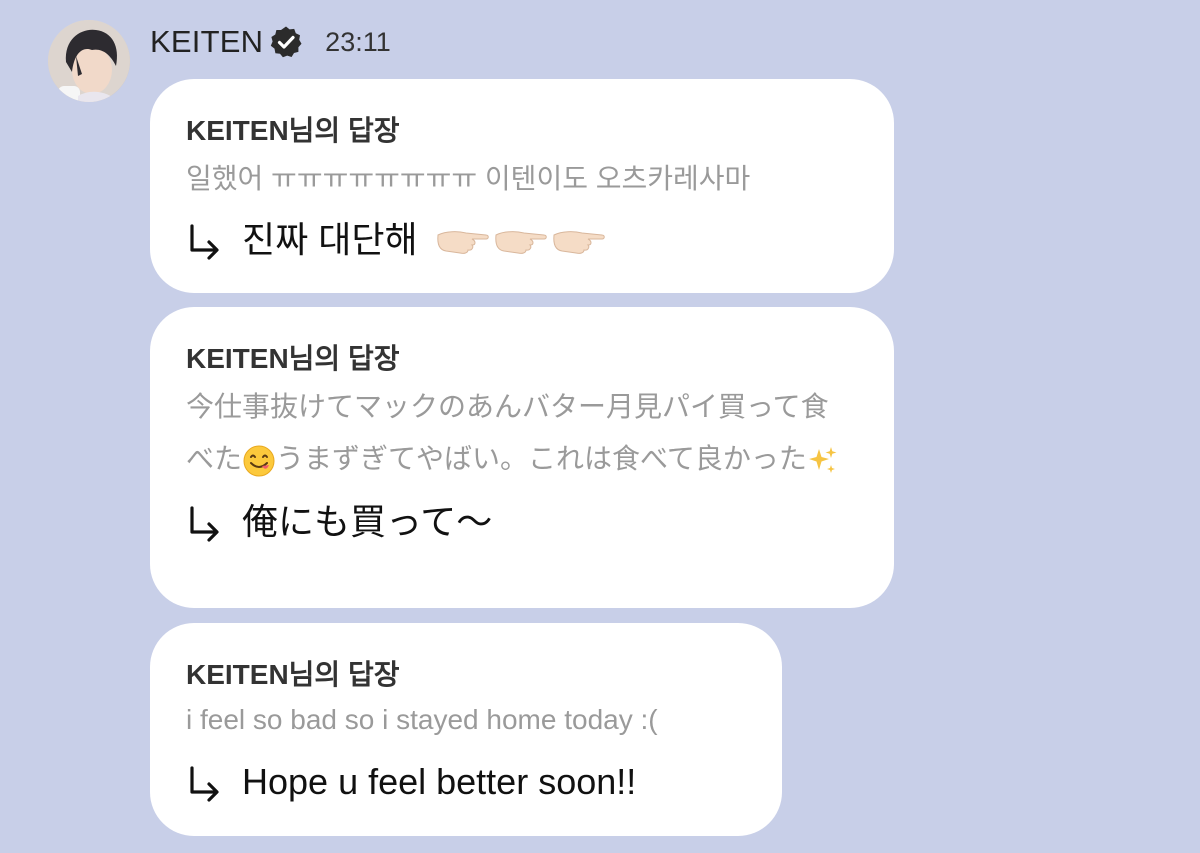 This screenshot has height=853, width=1200. What do you see at coordinates (541, 458) in the screenshot?
I see `quoted-text-part2: うまずぎてやばい。これは食べて良かった` at bounding box center [541, 458].